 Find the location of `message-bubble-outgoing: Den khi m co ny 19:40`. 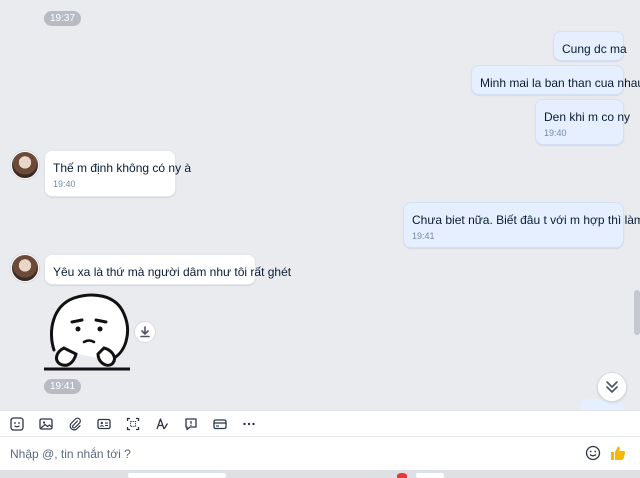

message-bubble-outgoing: Den khi m co ny 19:40 is located at coordinates (583, 122).